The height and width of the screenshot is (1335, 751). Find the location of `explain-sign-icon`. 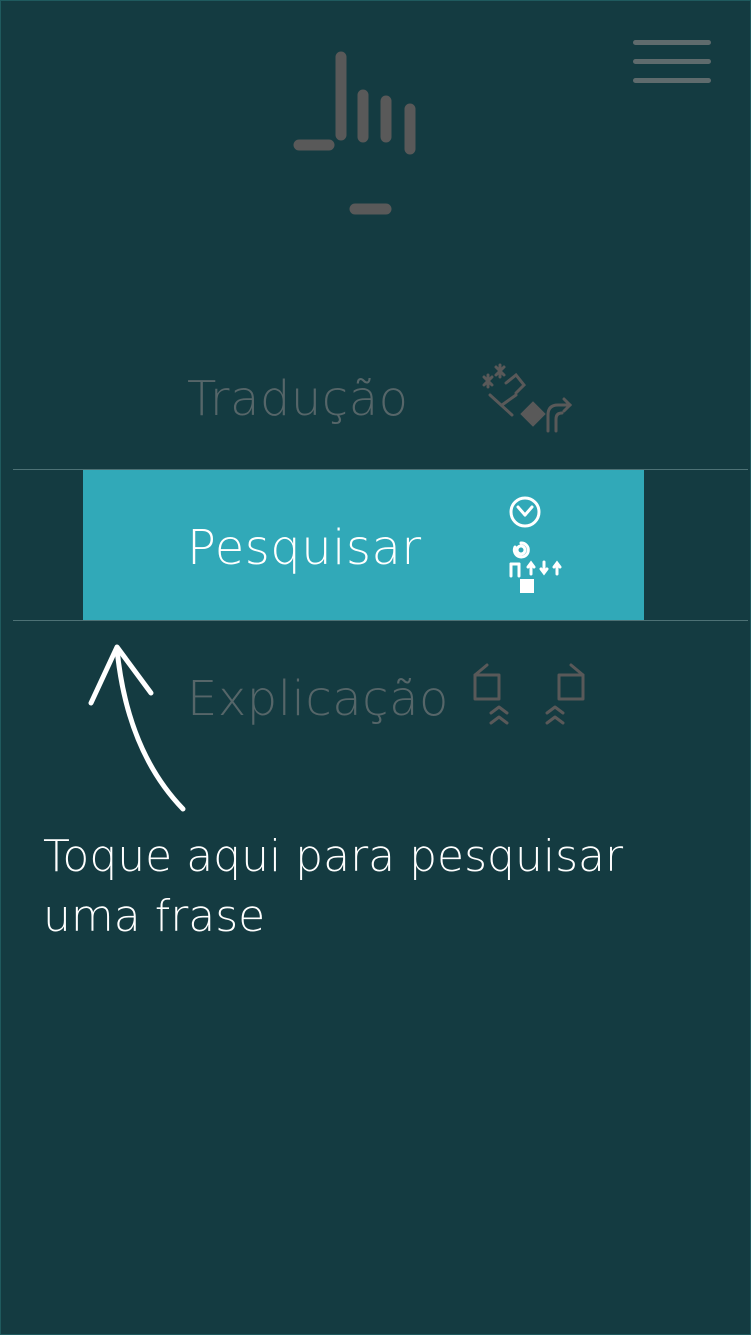

explain-sign-icon is located at coordinates (529, 694).